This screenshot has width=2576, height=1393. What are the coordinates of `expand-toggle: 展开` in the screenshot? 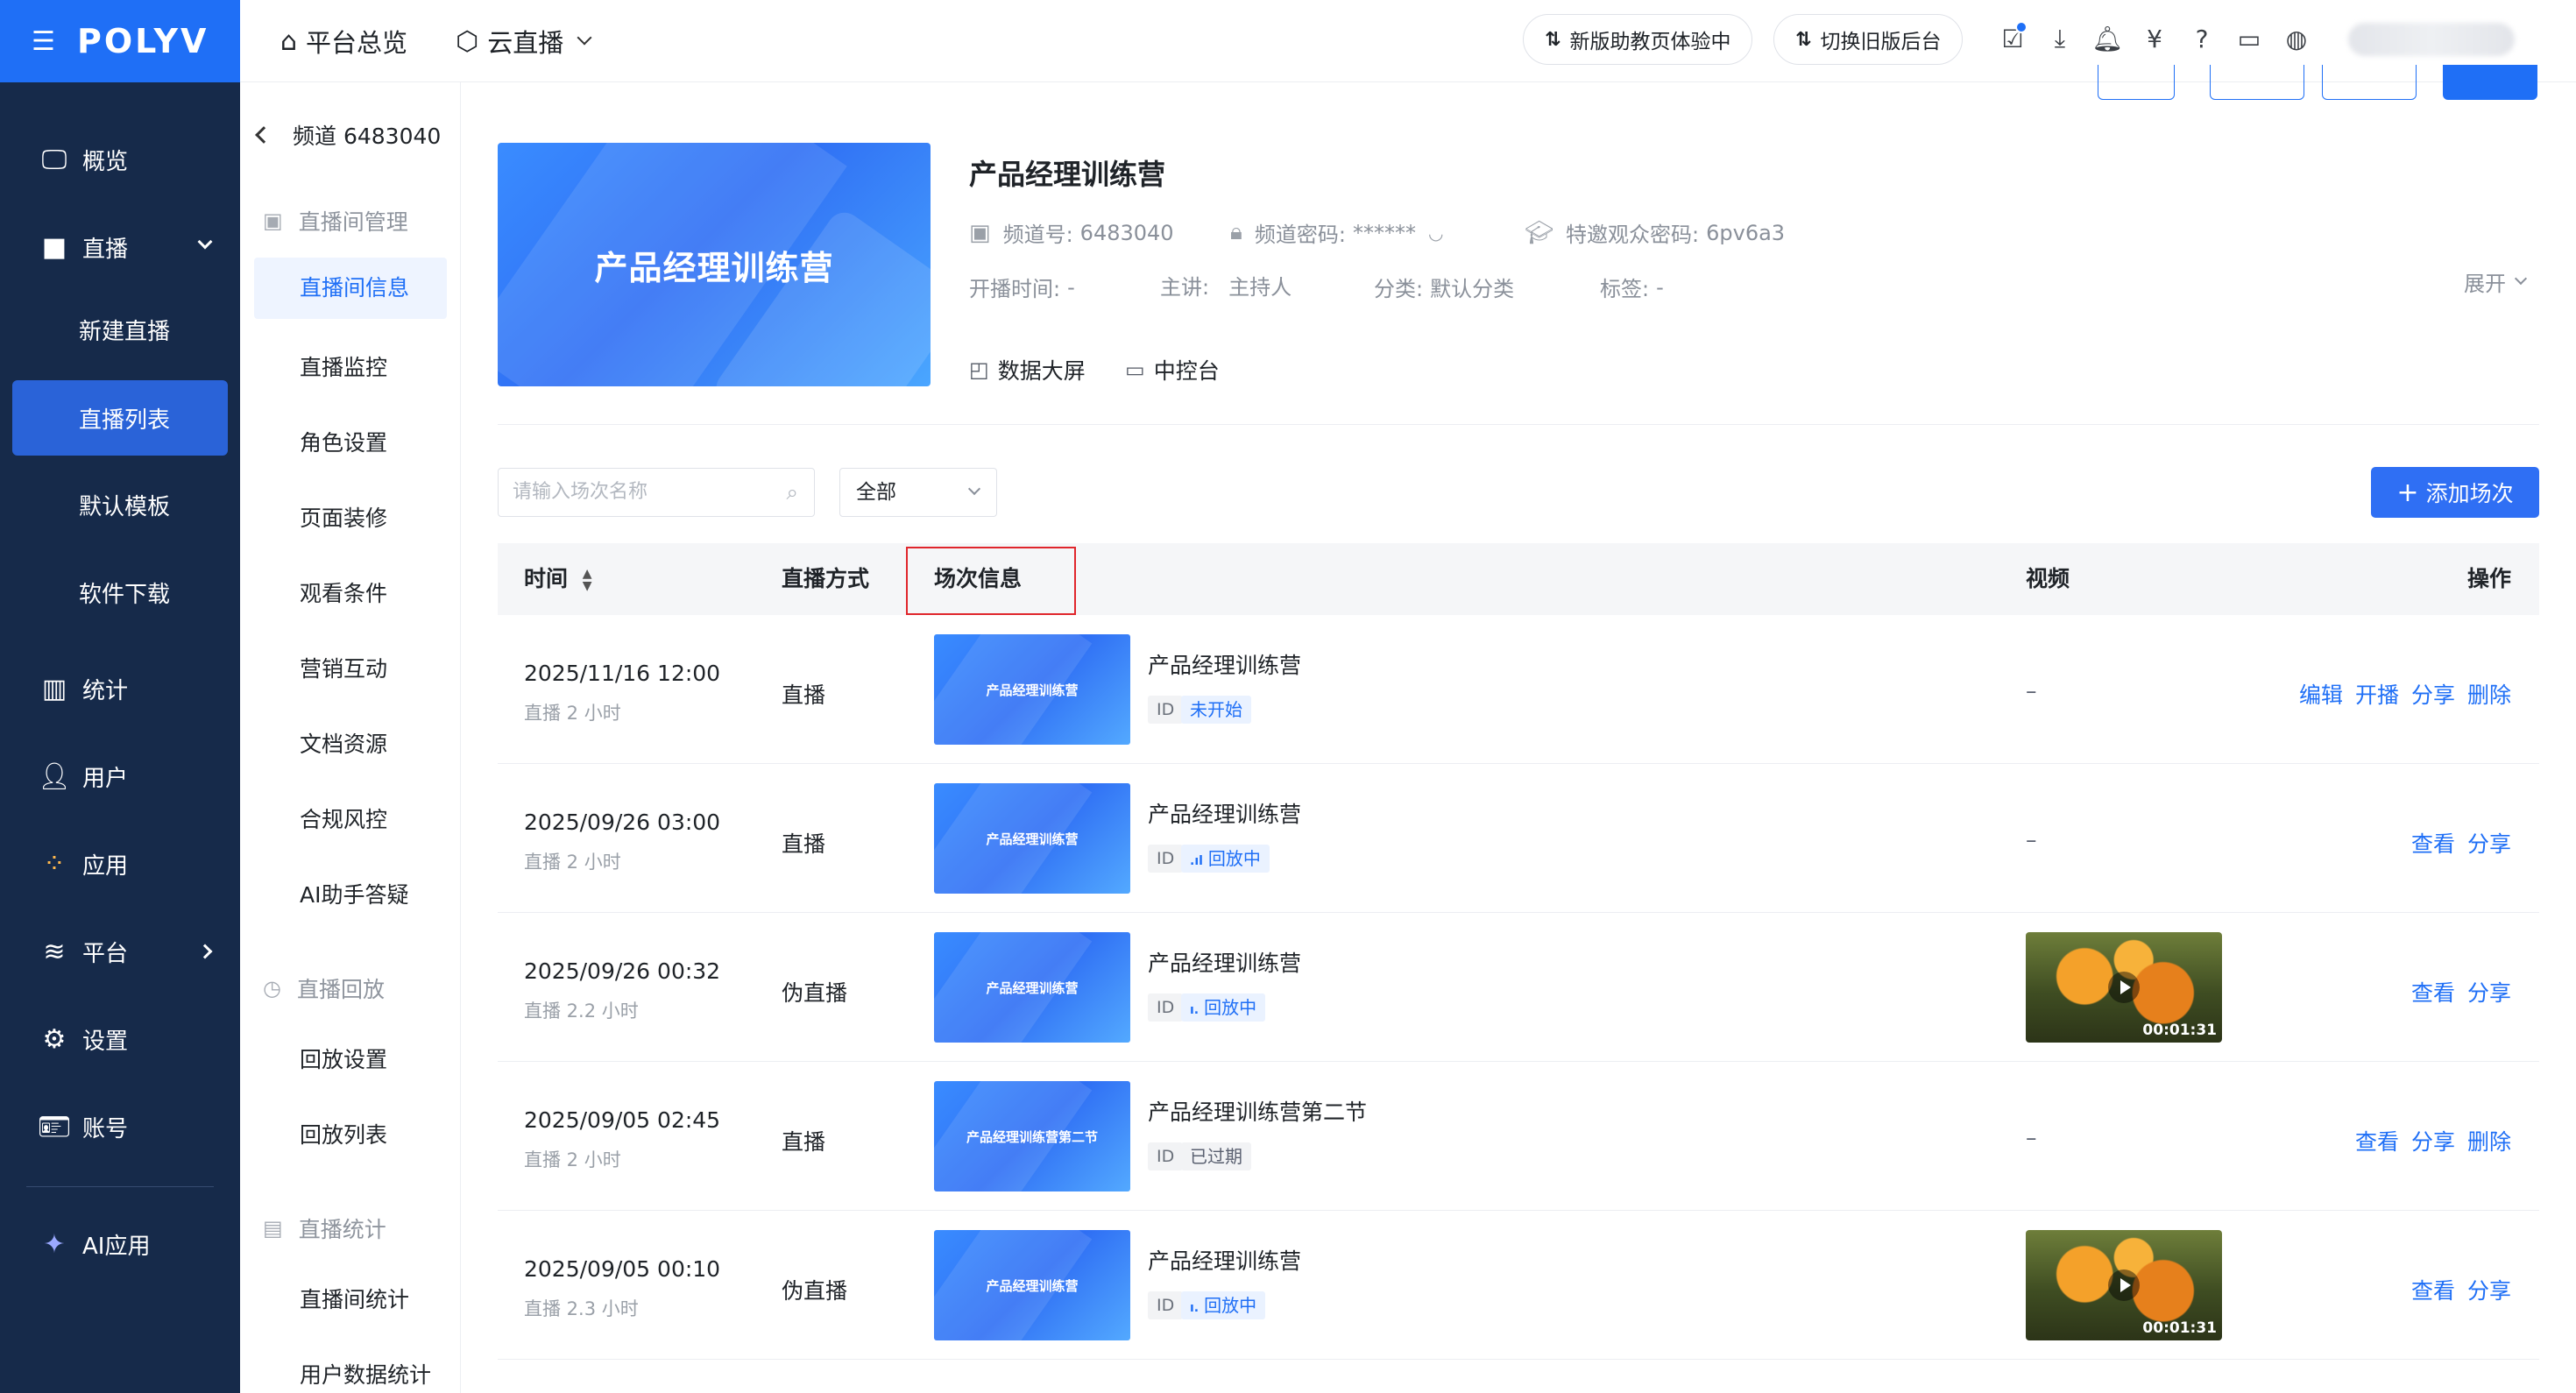 It's located at (2496, 281).